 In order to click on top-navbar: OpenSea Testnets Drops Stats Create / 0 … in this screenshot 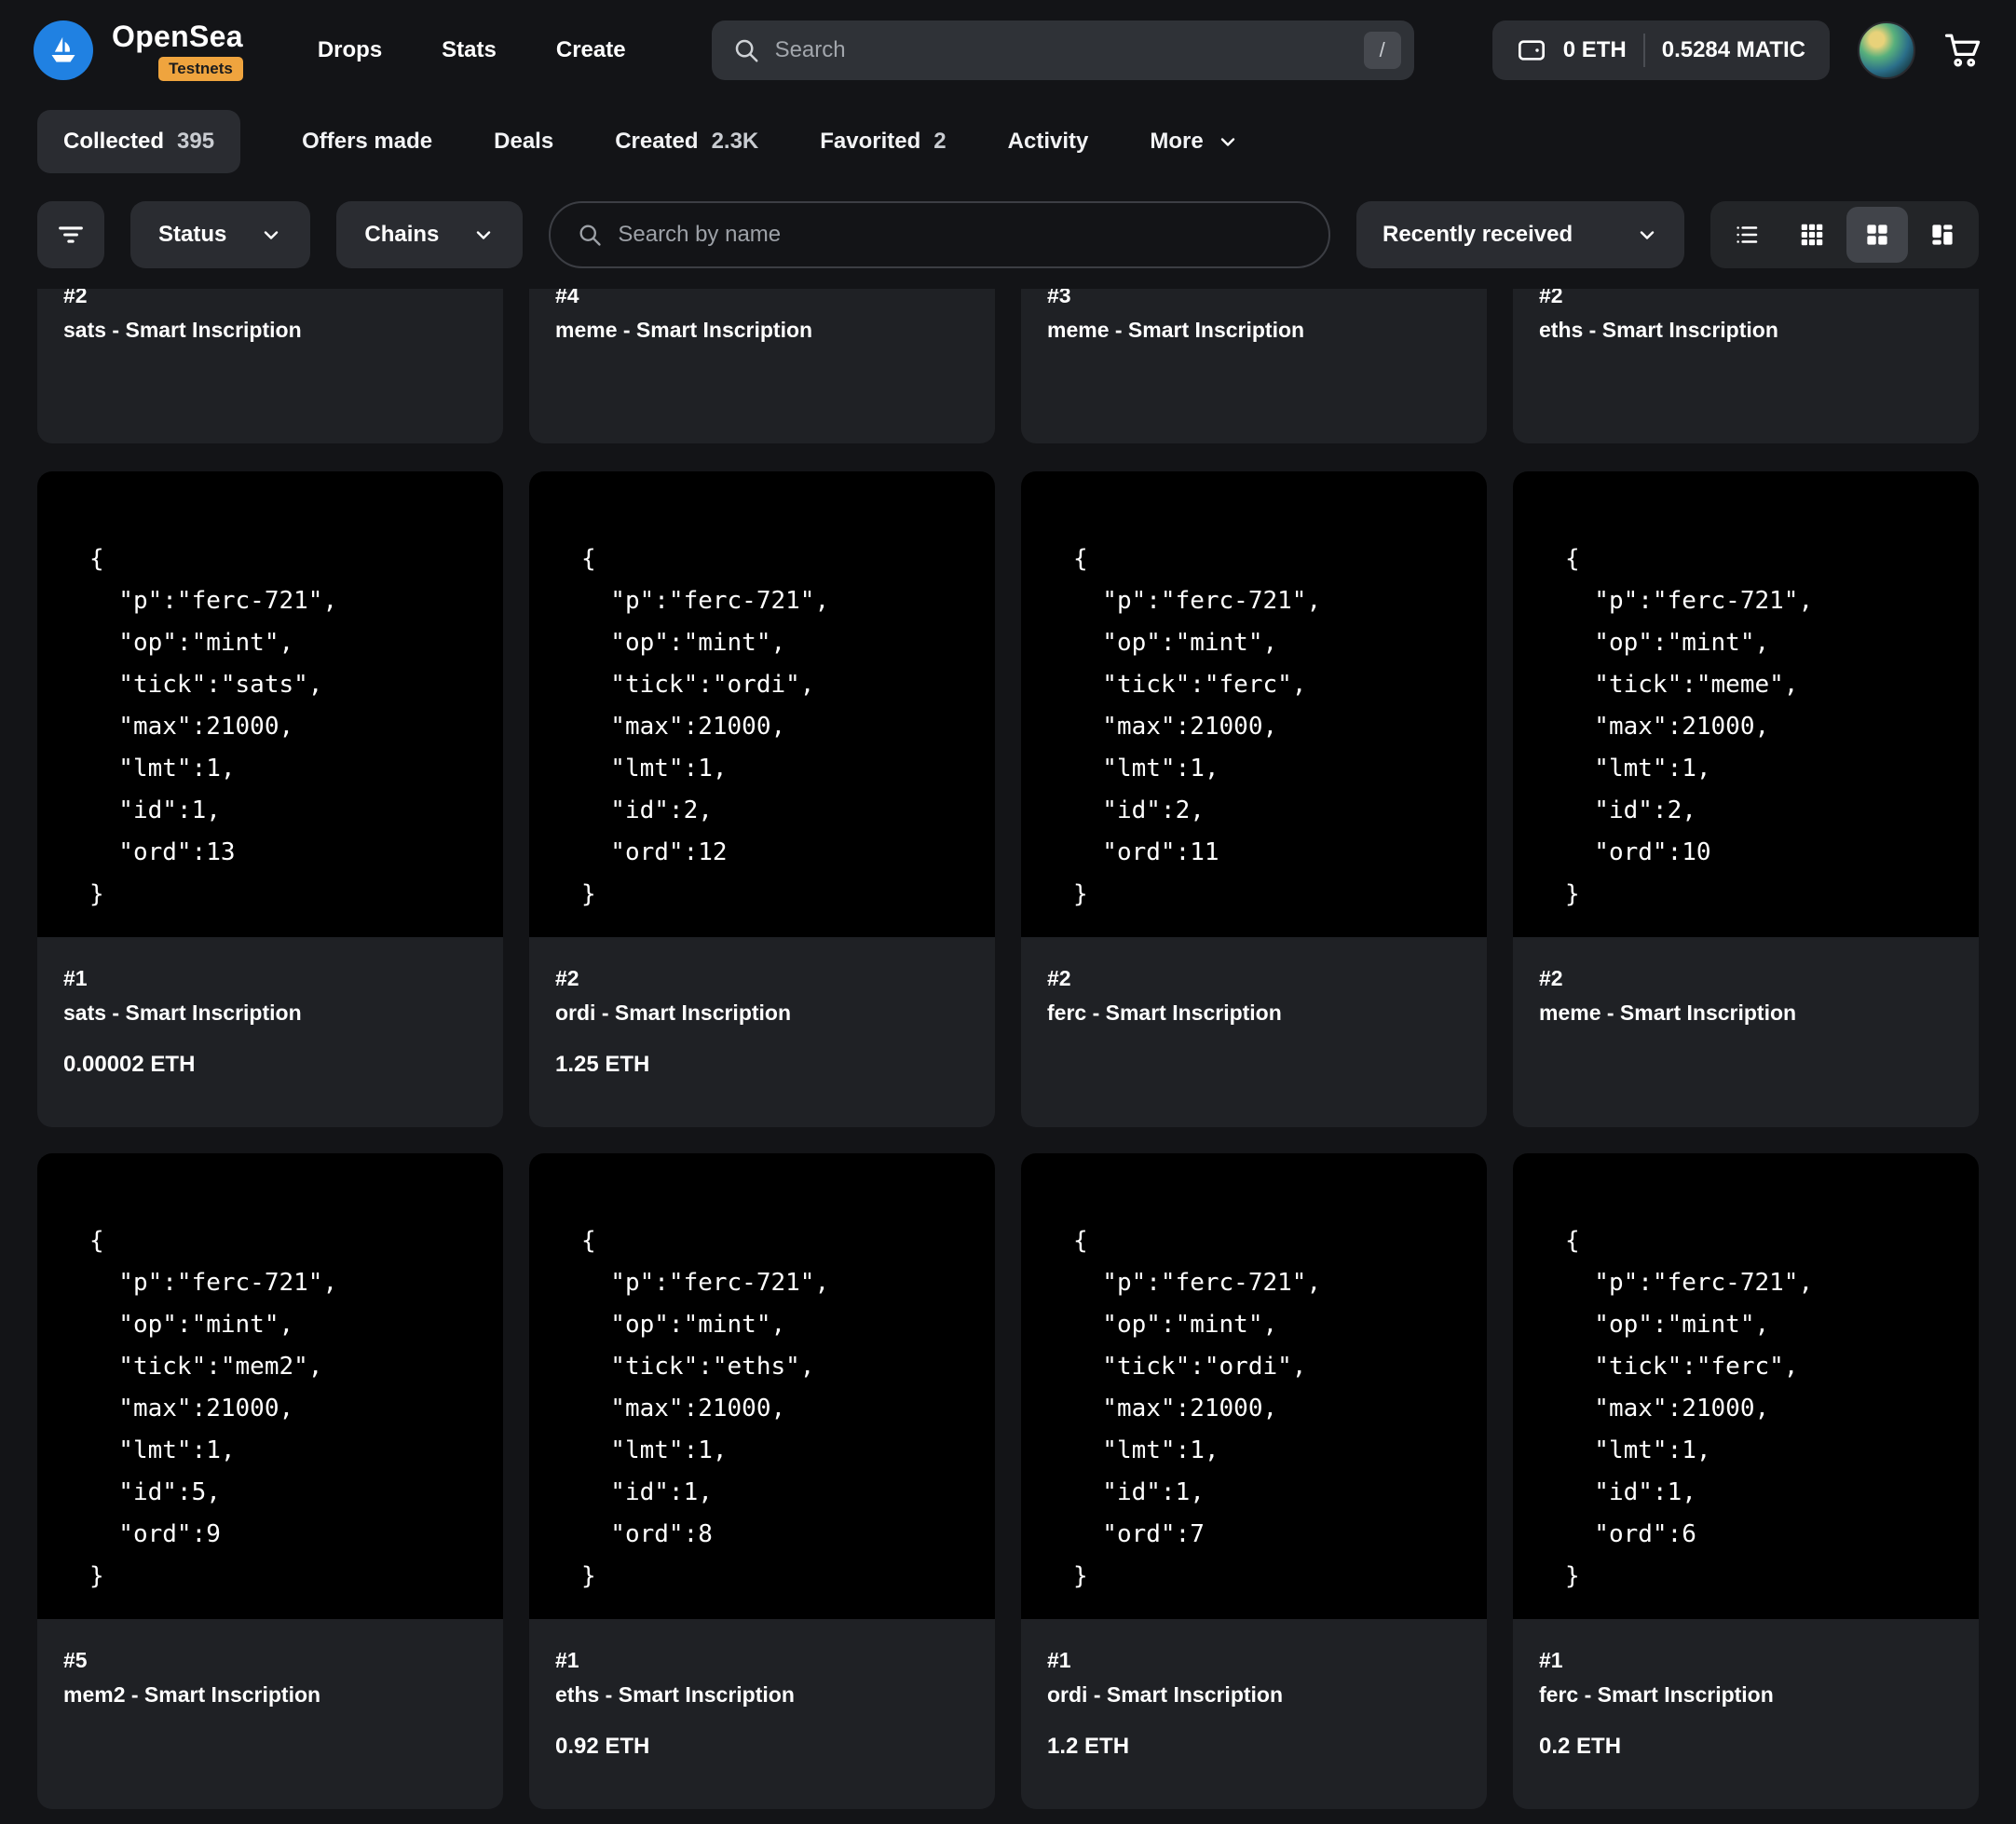, I will do `click(1008, 51)`.